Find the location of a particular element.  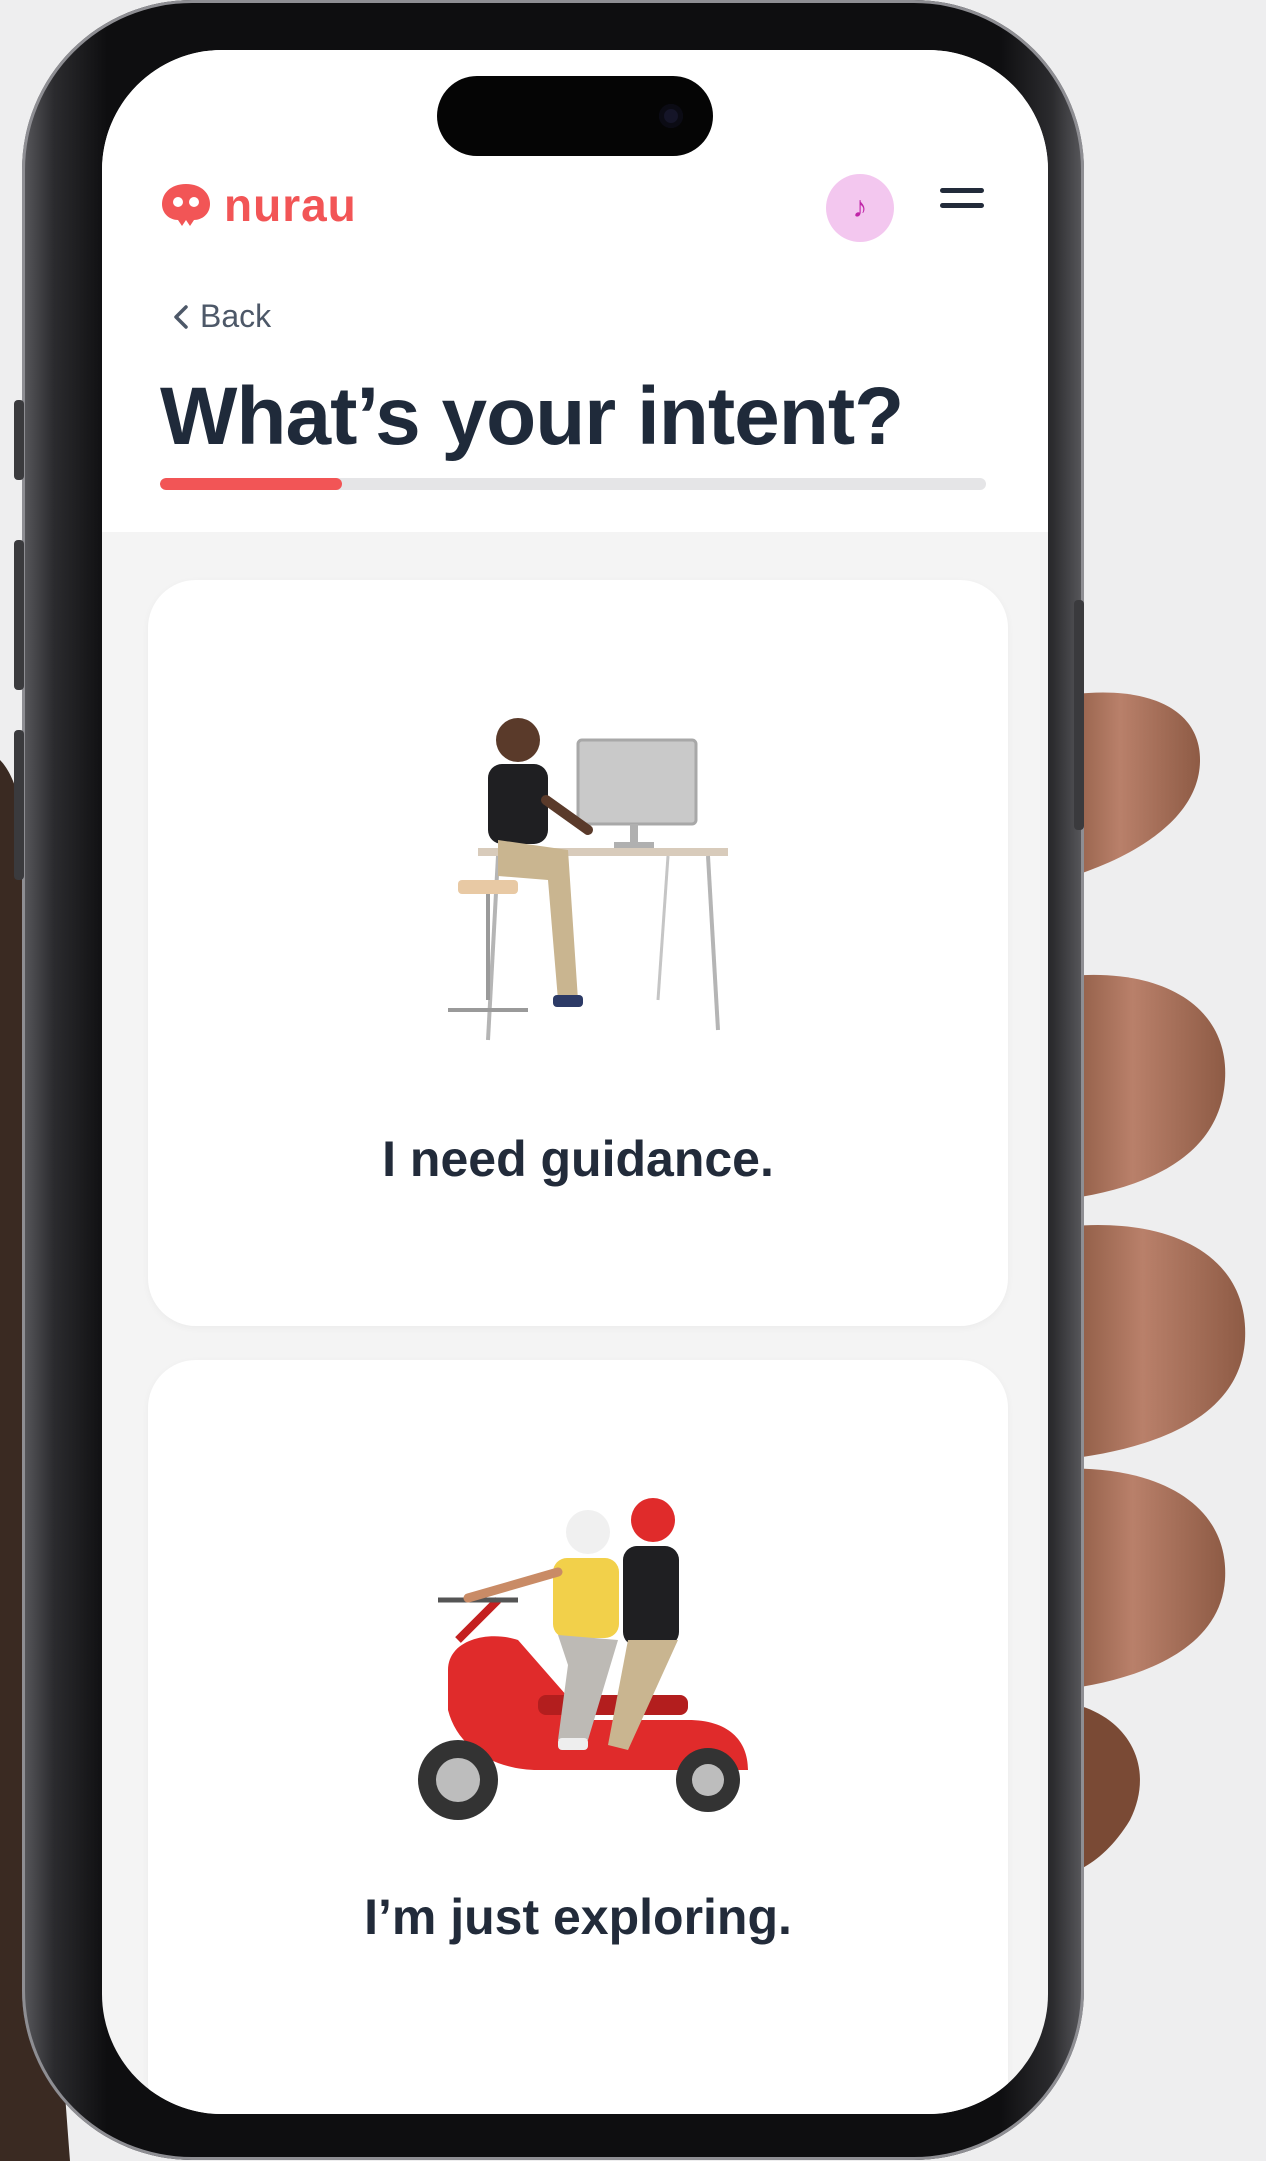

power-button is located at coordinates (1079, 715).